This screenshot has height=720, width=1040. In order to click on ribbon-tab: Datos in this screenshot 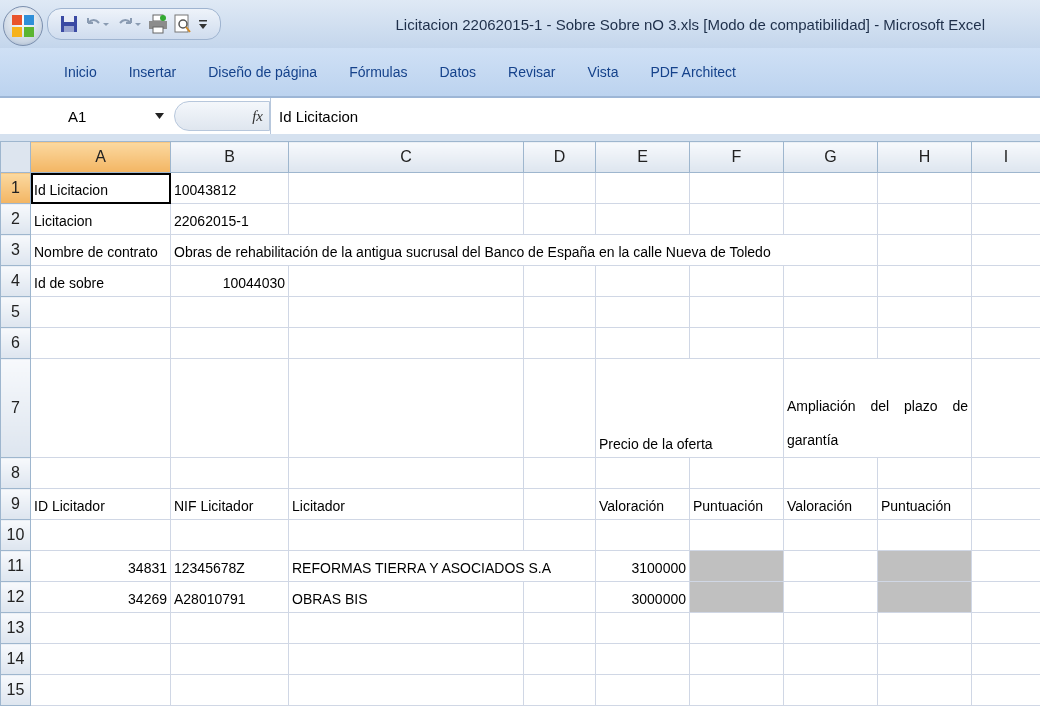, I will do `click(458, 72)`.